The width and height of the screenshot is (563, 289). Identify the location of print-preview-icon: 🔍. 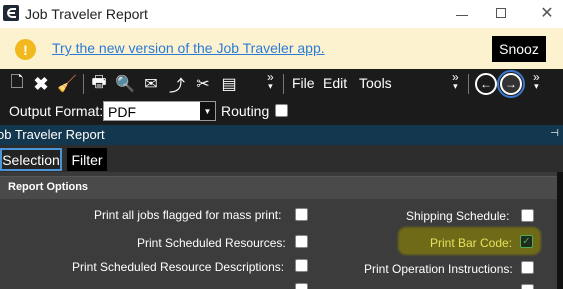
(125, 84).